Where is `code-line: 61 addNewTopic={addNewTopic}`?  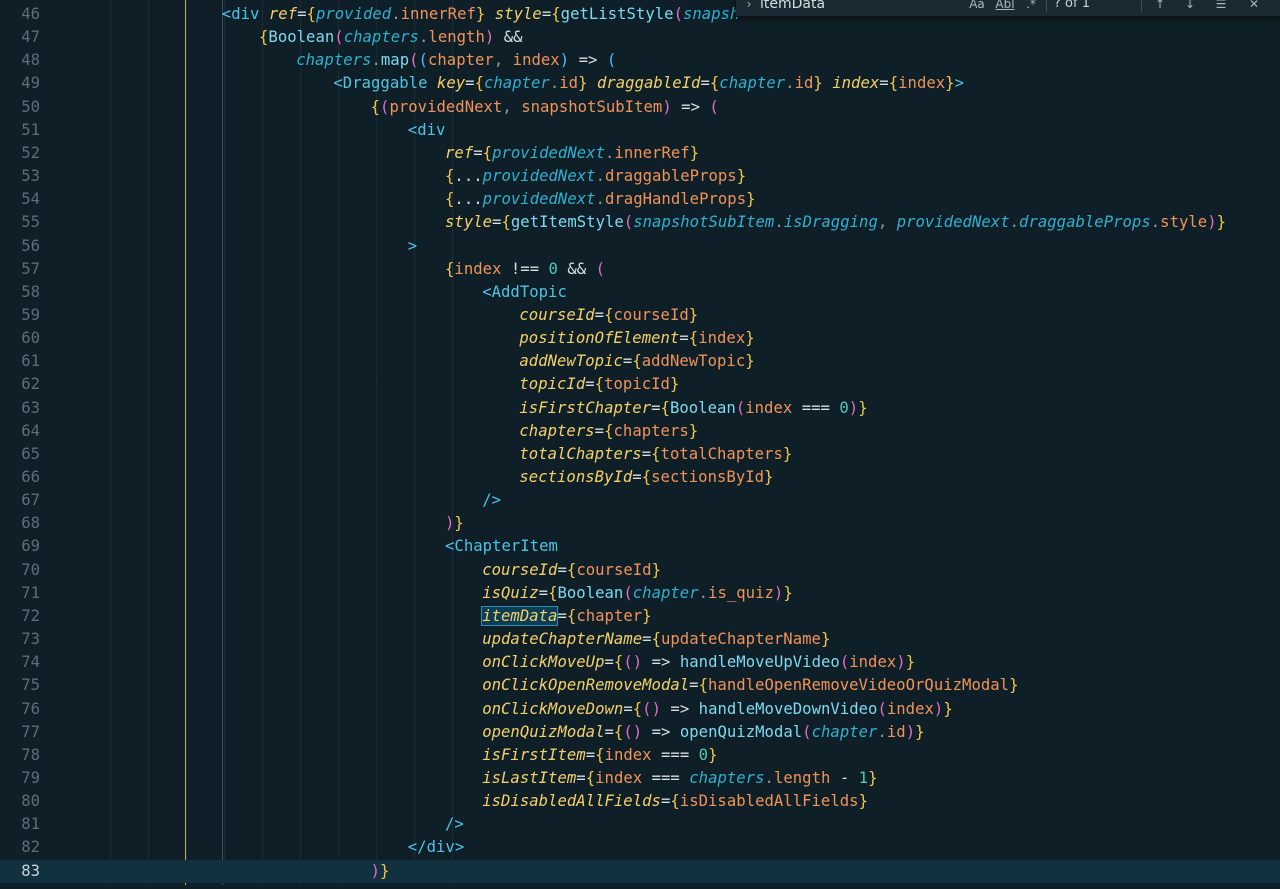 code-line: 61 addNewTopic={addNewTopic} is located at coordinates (640, 361).